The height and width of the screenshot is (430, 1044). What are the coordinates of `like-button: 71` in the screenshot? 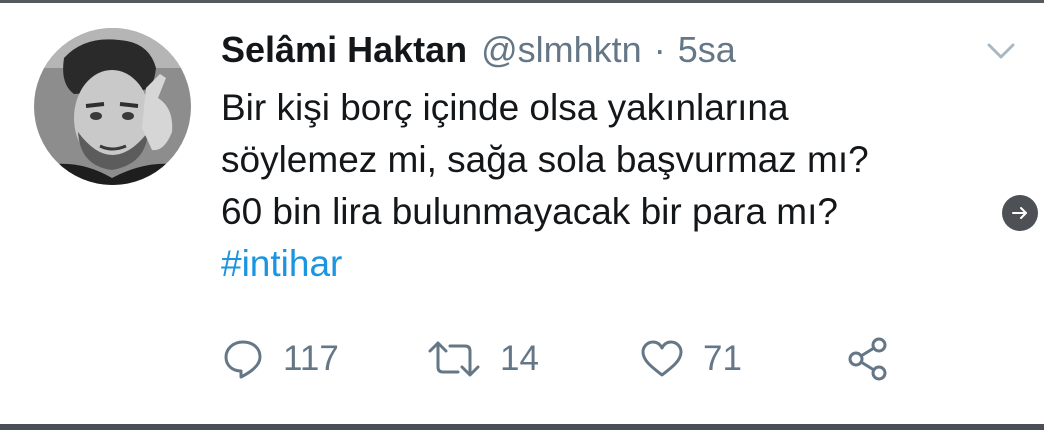 It's located at (690, 359).